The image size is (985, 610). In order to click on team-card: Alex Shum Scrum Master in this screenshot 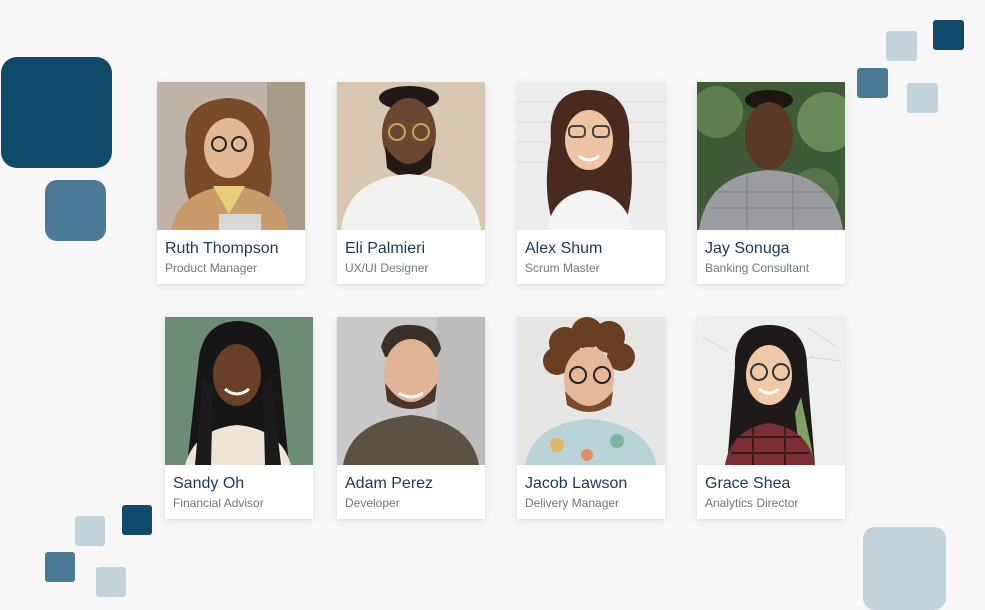, I will do `click(591, 183)`.